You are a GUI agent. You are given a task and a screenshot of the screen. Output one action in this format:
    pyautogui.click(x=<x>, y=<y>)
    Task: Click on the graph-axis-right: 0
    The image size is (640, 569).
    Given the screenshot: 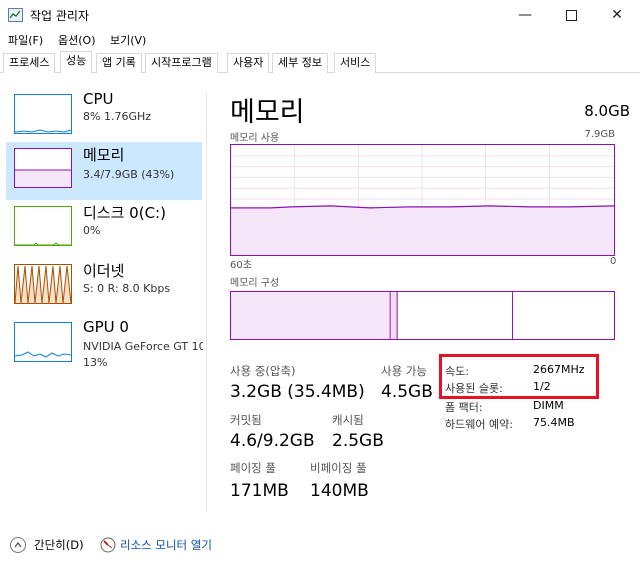 What is the action you would take?
    pyautogui.click(x=613, y=261)
    